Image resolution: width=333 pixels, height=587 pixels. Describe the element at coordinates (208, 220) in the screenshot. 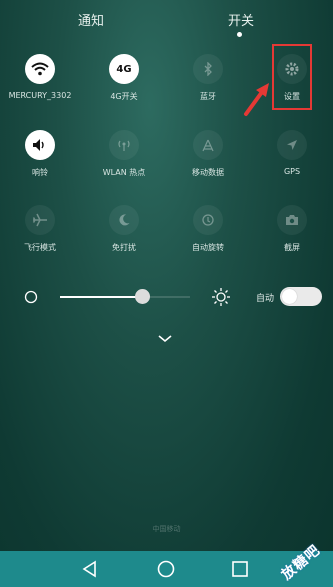

I see `rotate-icon` at that location.